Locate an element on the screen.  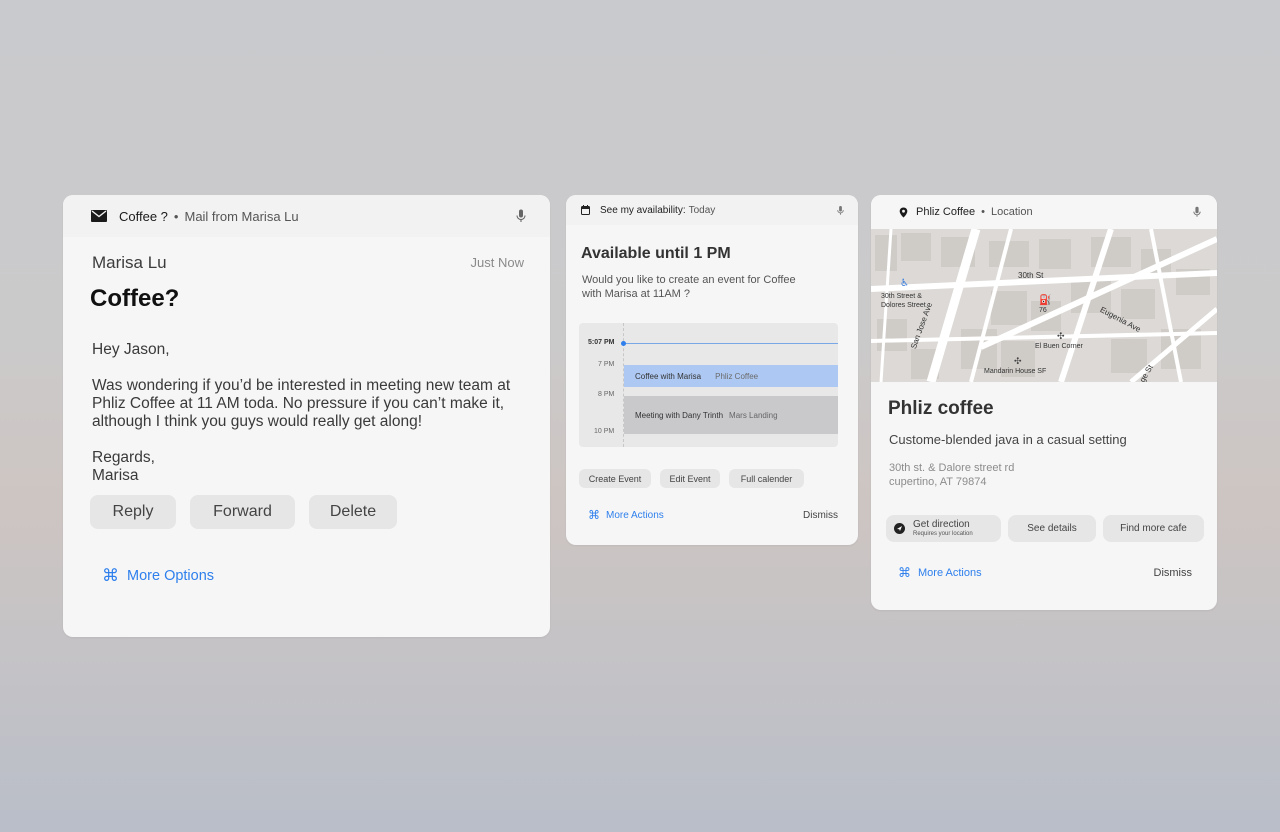
location-card-header: Phliz Coffee • Location is located at coordinates (1044, 212).